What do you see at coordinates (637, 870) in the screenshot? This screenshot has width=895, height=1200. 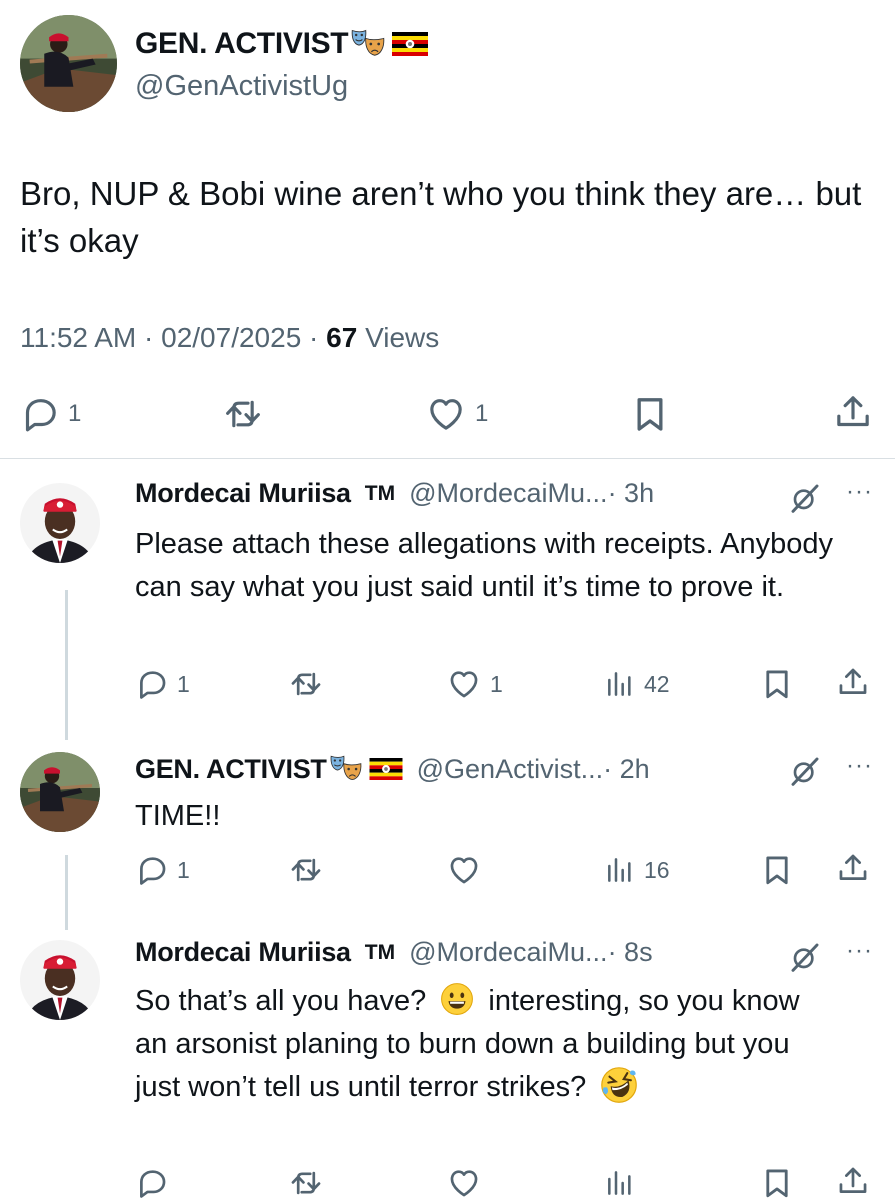 I see `views-button: 16` at bounding box center [637, 870].